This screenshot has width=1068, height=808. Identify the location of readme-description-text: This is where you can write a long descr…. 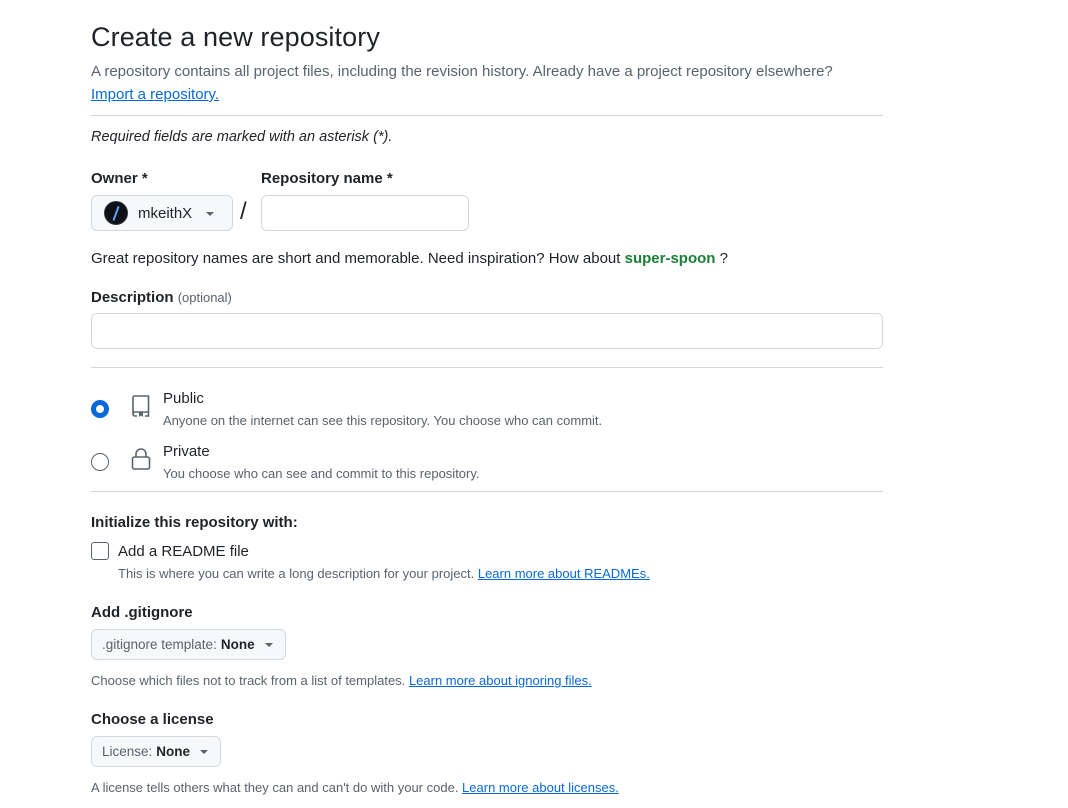
(296, 573).